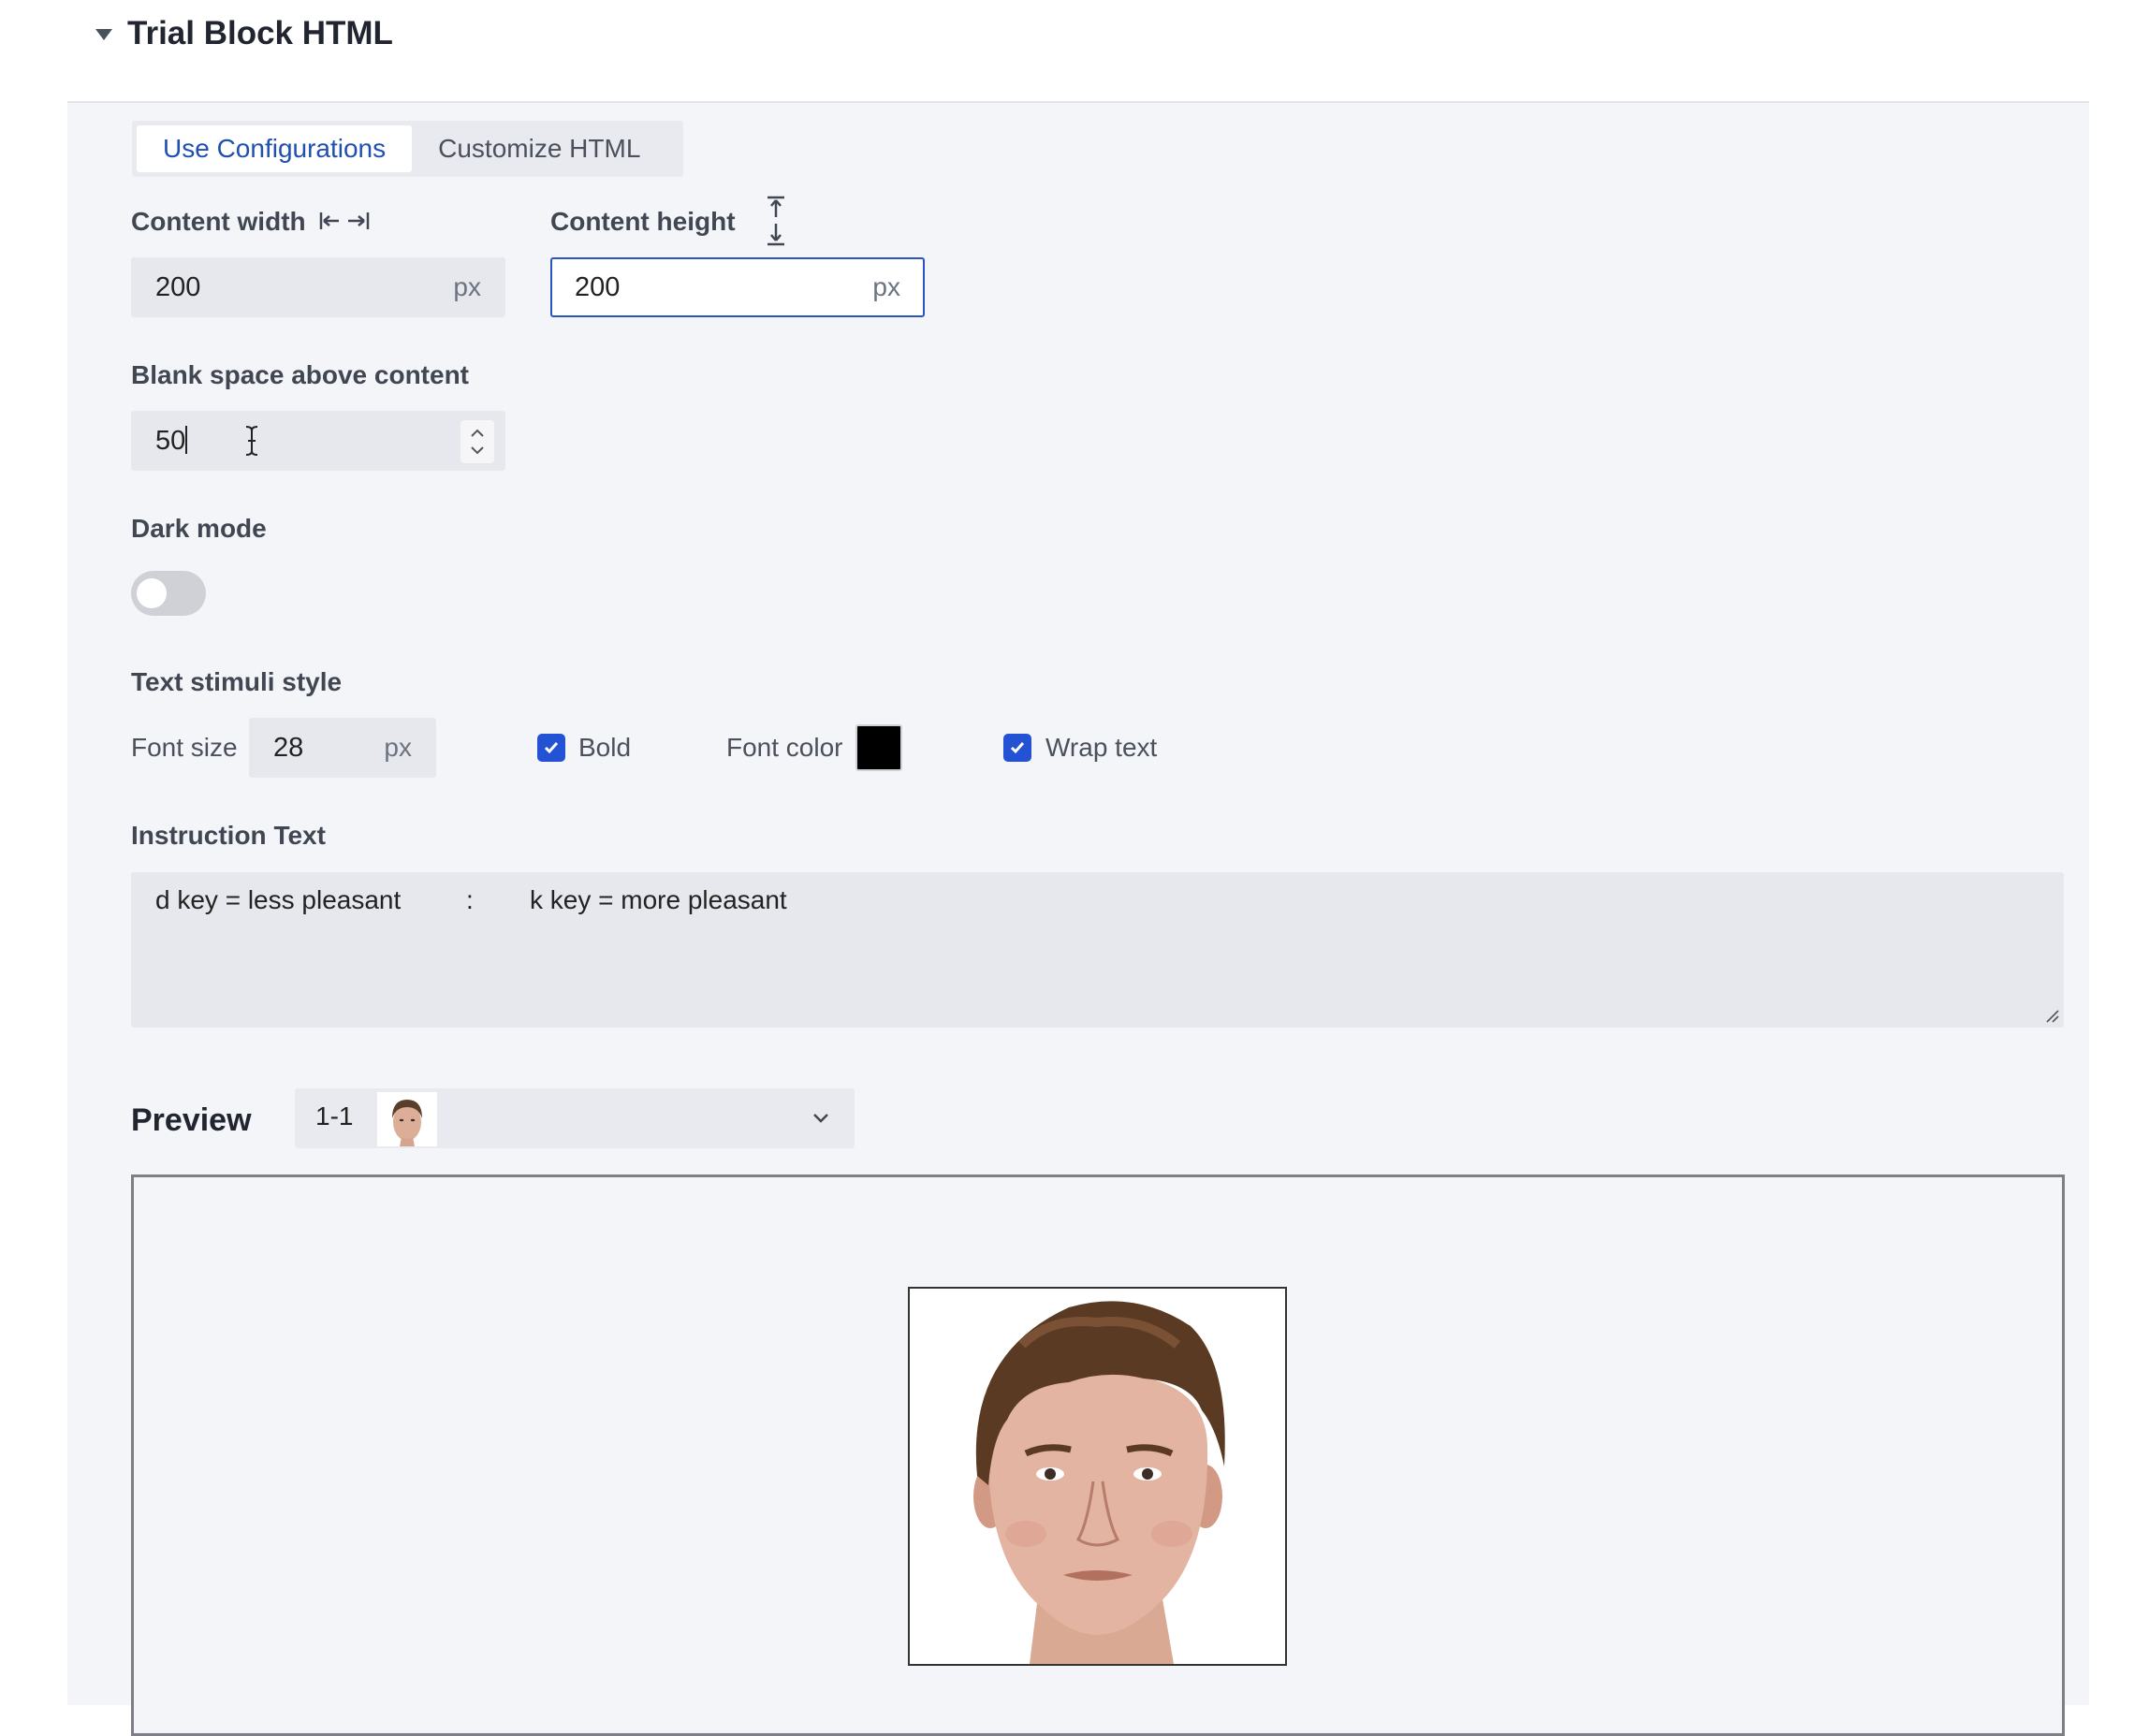 The image size is (2149, 1736). I want to click on dark-mode-label: Dark mode, so click(199, 529).